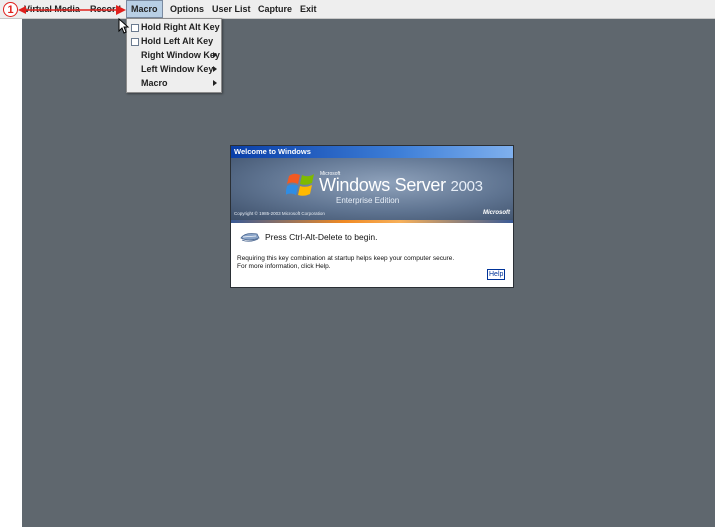 This screenshot has height=527, width=715. Describe the element at coordinates (382, 185) in the screenshot. I see `product-title: Windows Server` at that location.